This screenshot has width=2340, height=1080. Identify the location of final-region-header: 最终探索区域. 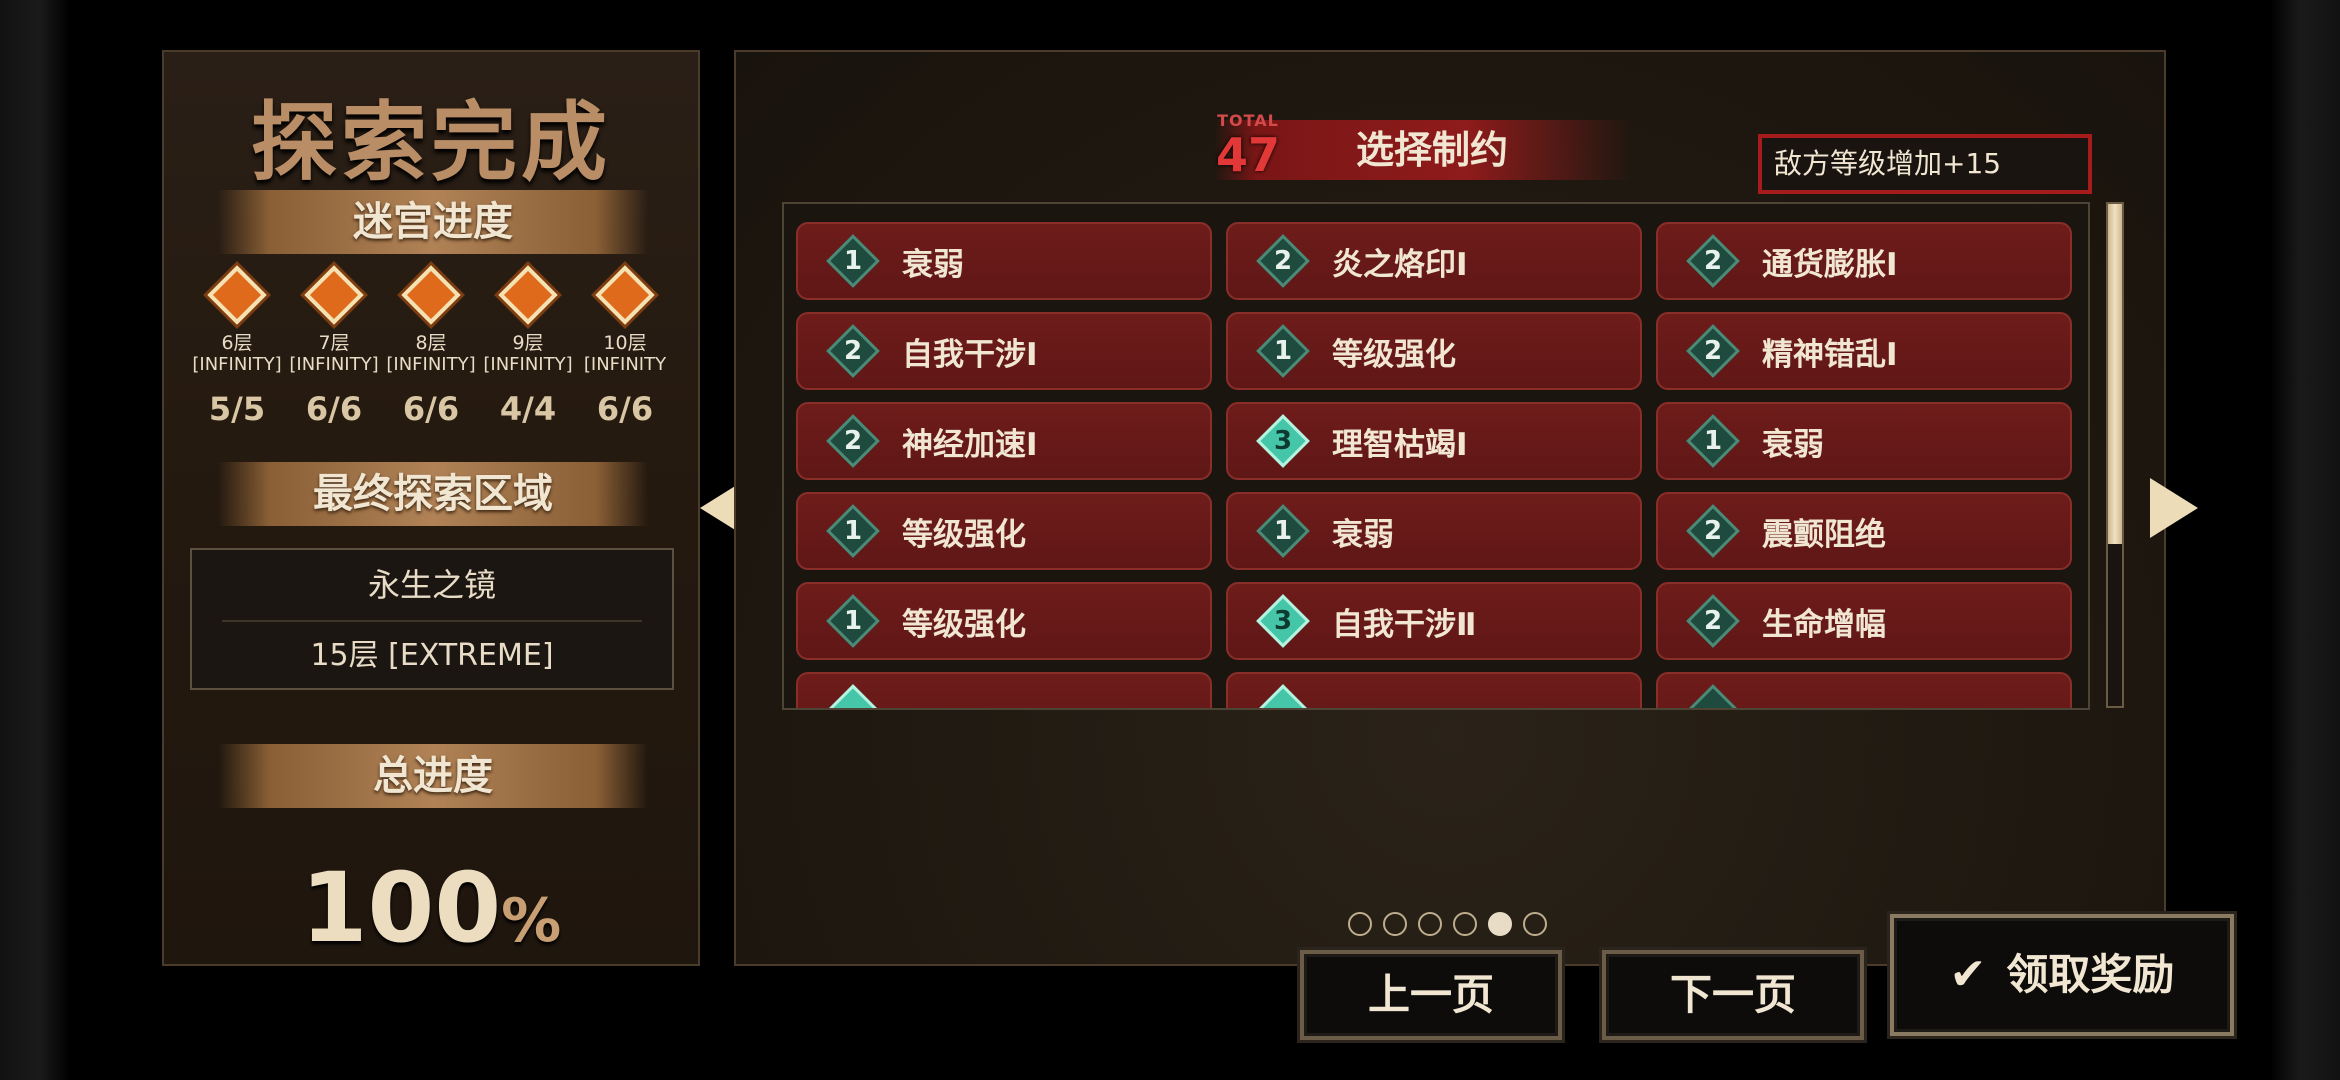
(433, 494).